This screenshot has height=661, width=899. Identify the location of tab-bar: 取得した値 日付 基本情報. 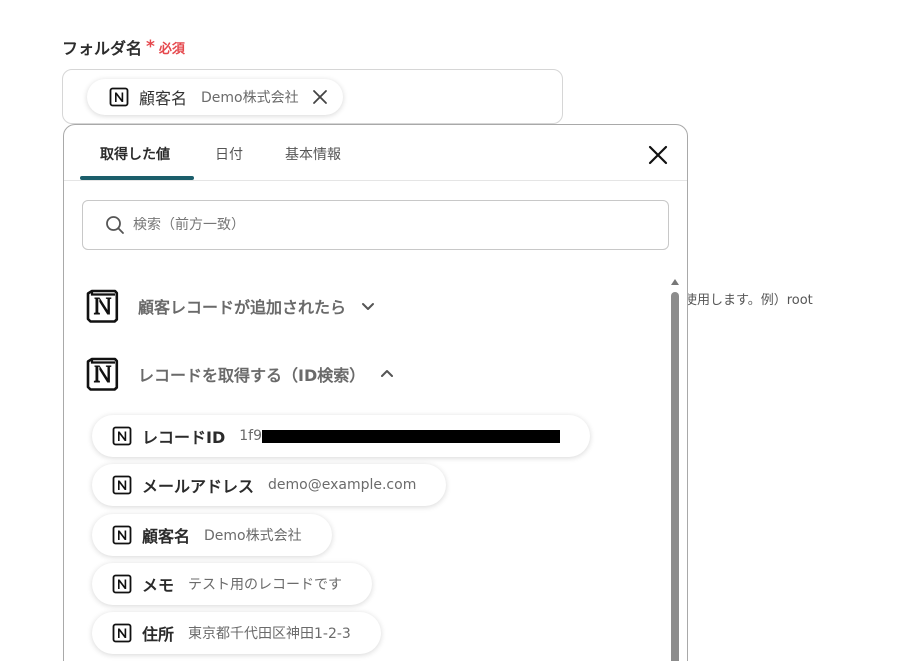
(375, 153).